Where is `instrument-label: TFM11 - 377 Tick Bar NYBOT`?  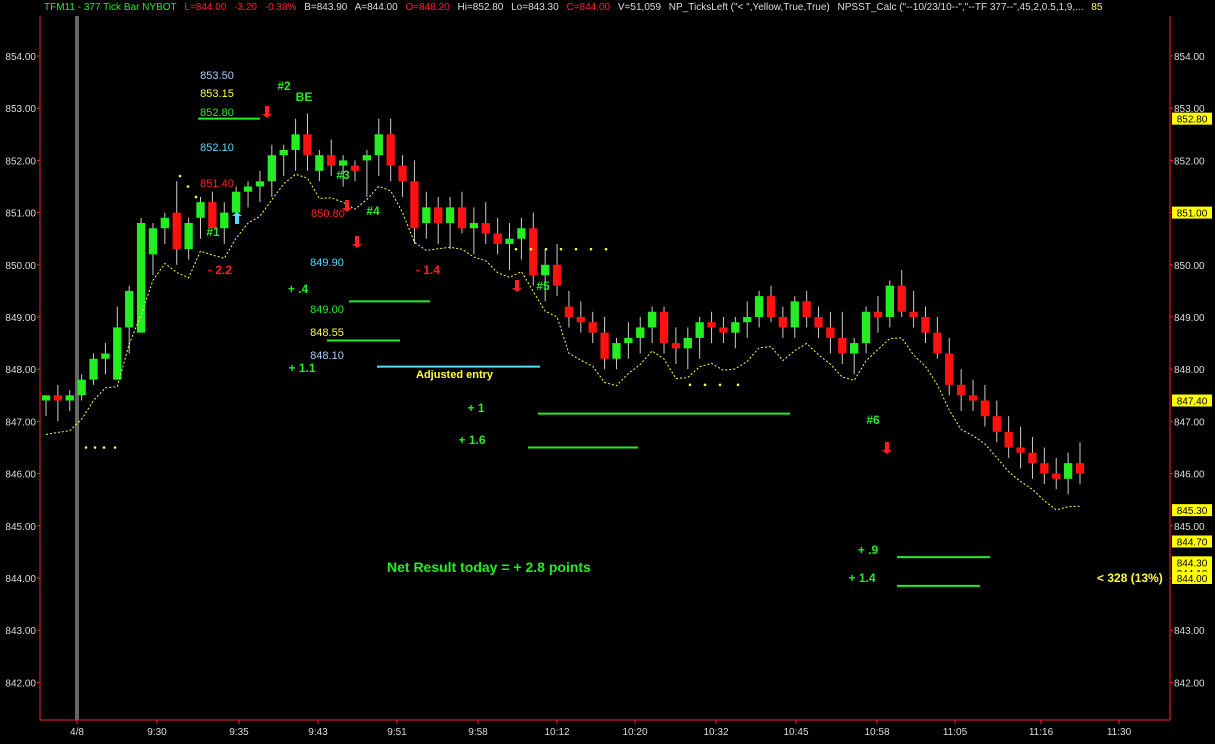
instrument-label: TFM11 - 377 Tick Bar NYBOT is located at coordinates (110, 7).